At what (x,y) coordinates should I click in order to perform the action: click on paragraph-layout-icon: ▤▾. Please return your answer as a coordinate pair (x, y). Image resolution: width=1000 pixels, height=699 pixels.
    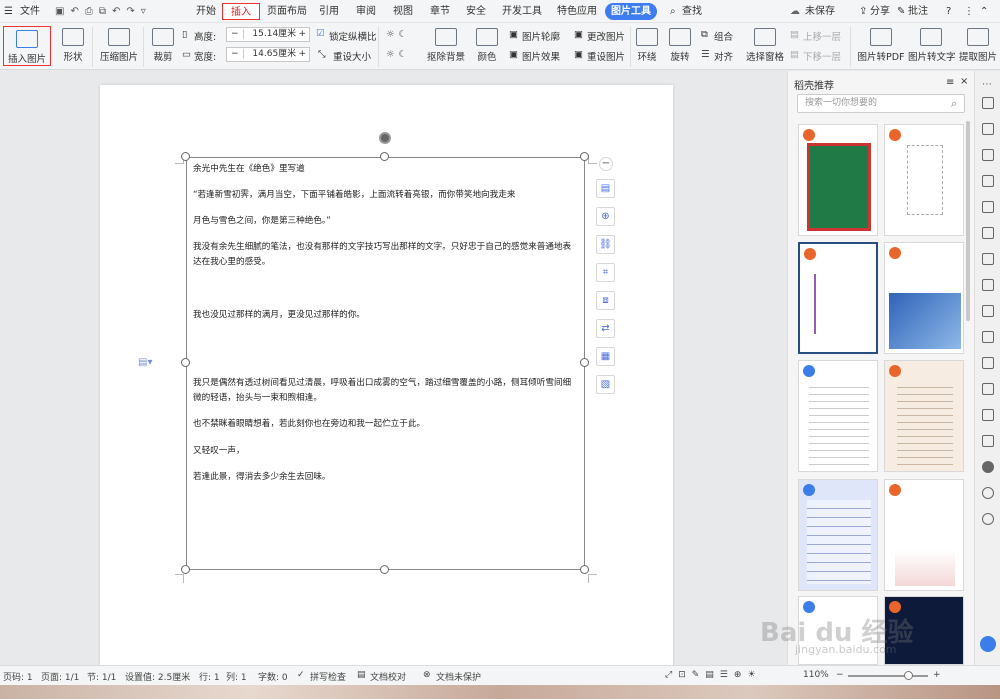
    Looking at the image, I should click on (145, 362).